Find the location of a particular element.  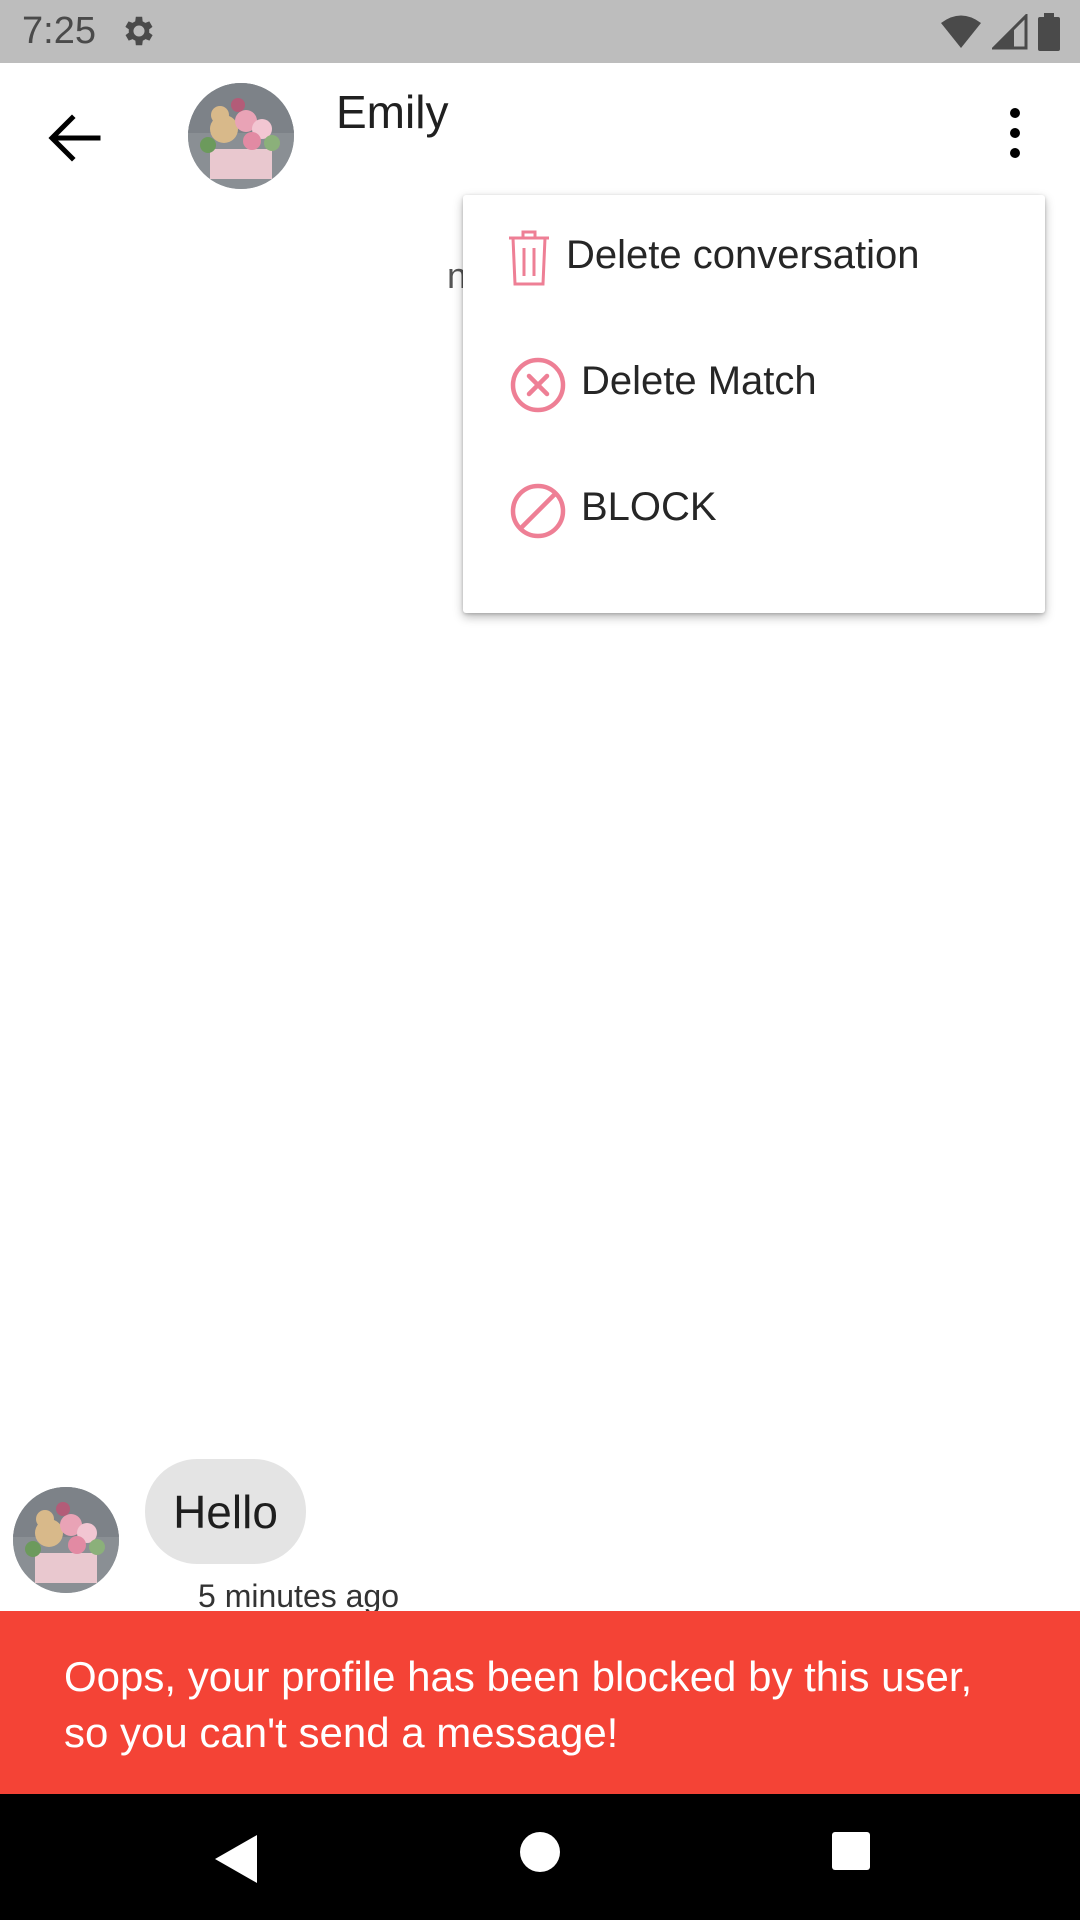

system-nav-bar is located at coordinates (540, 1857).